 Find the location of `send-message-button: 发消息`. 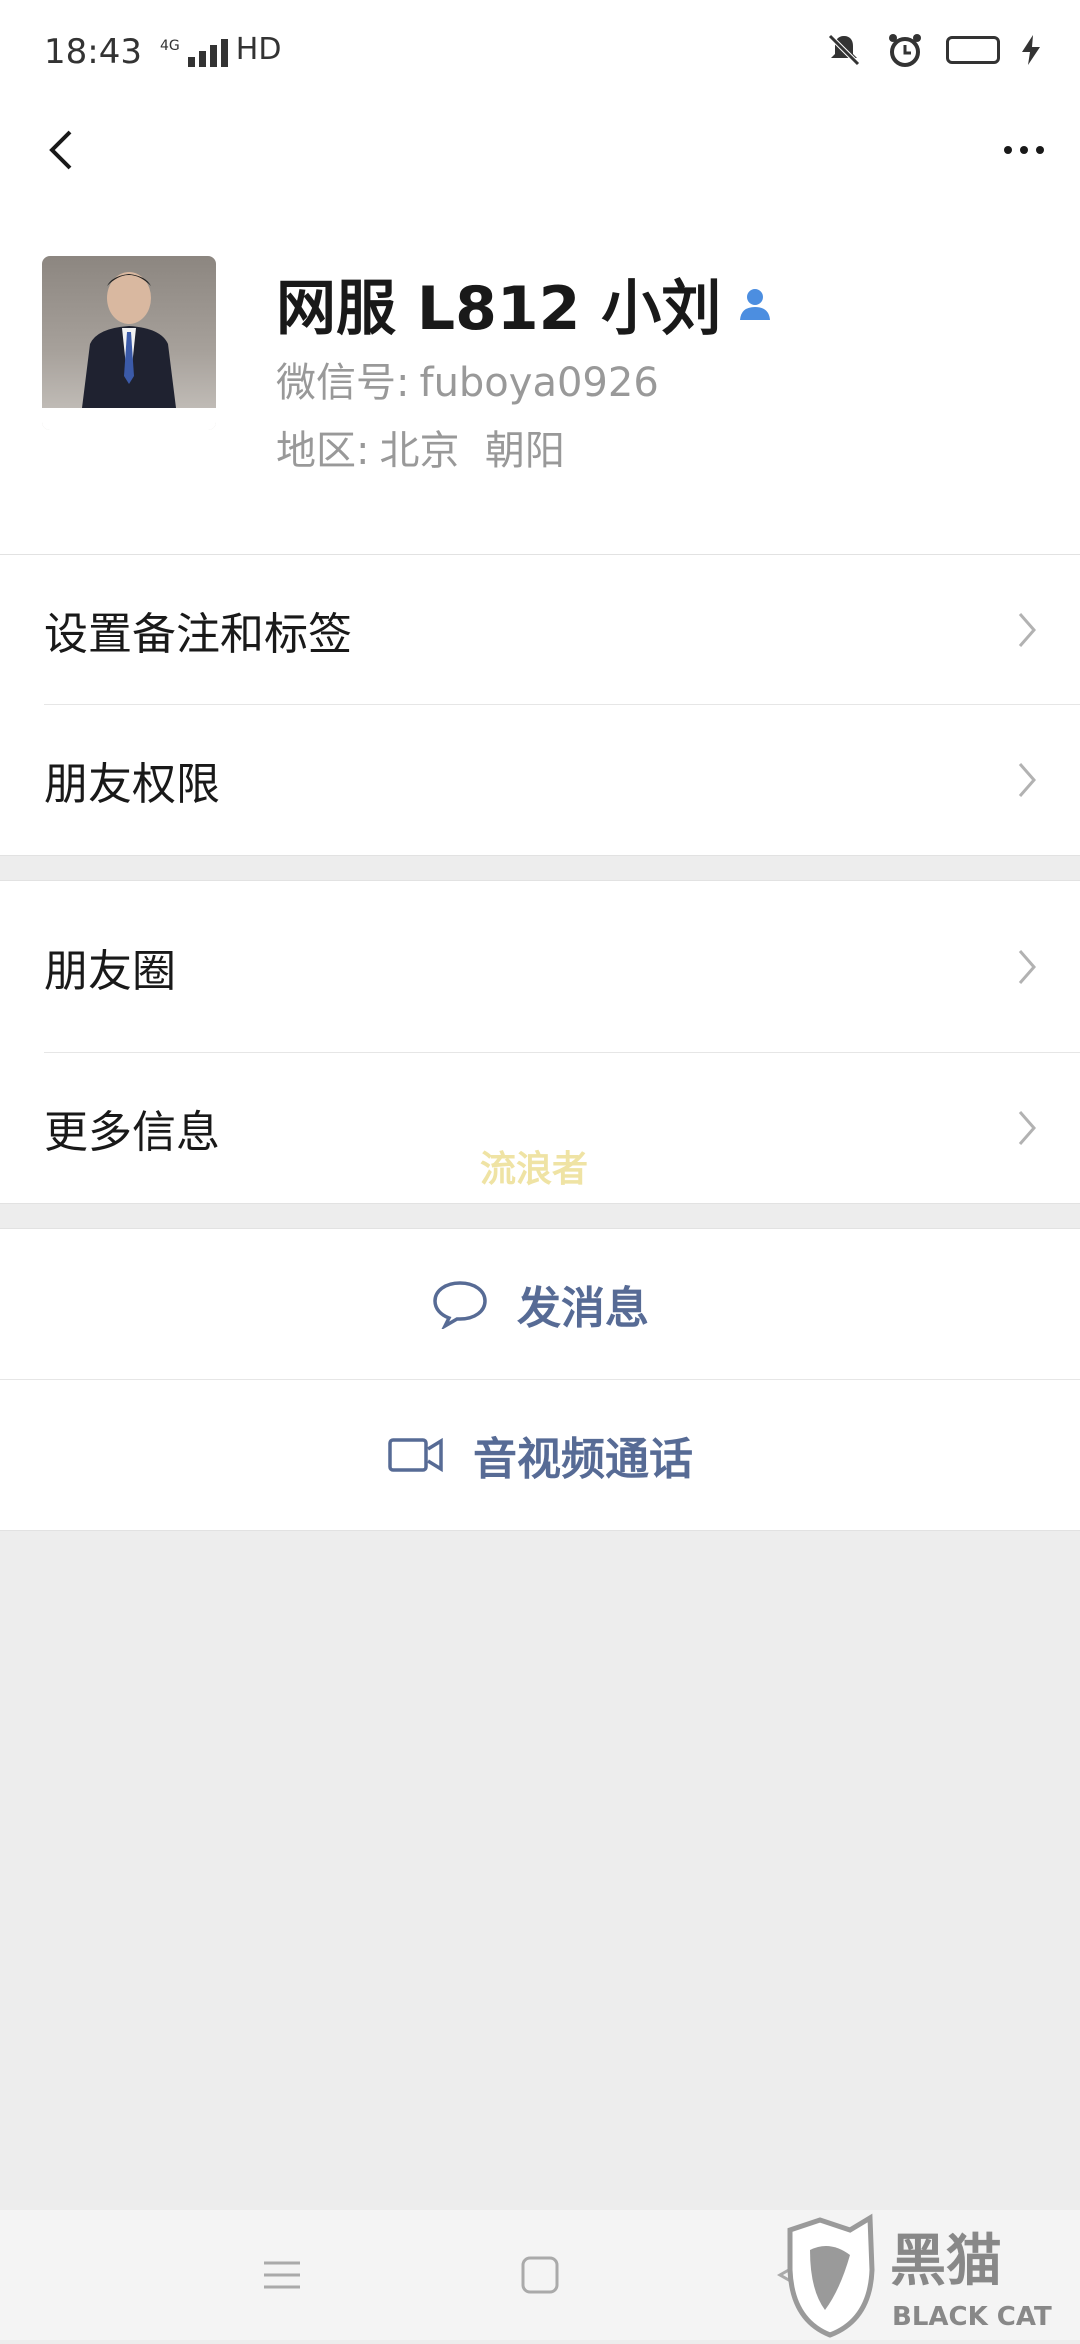

send-message-button: 发消息 is located at coordinates (540, 1304).